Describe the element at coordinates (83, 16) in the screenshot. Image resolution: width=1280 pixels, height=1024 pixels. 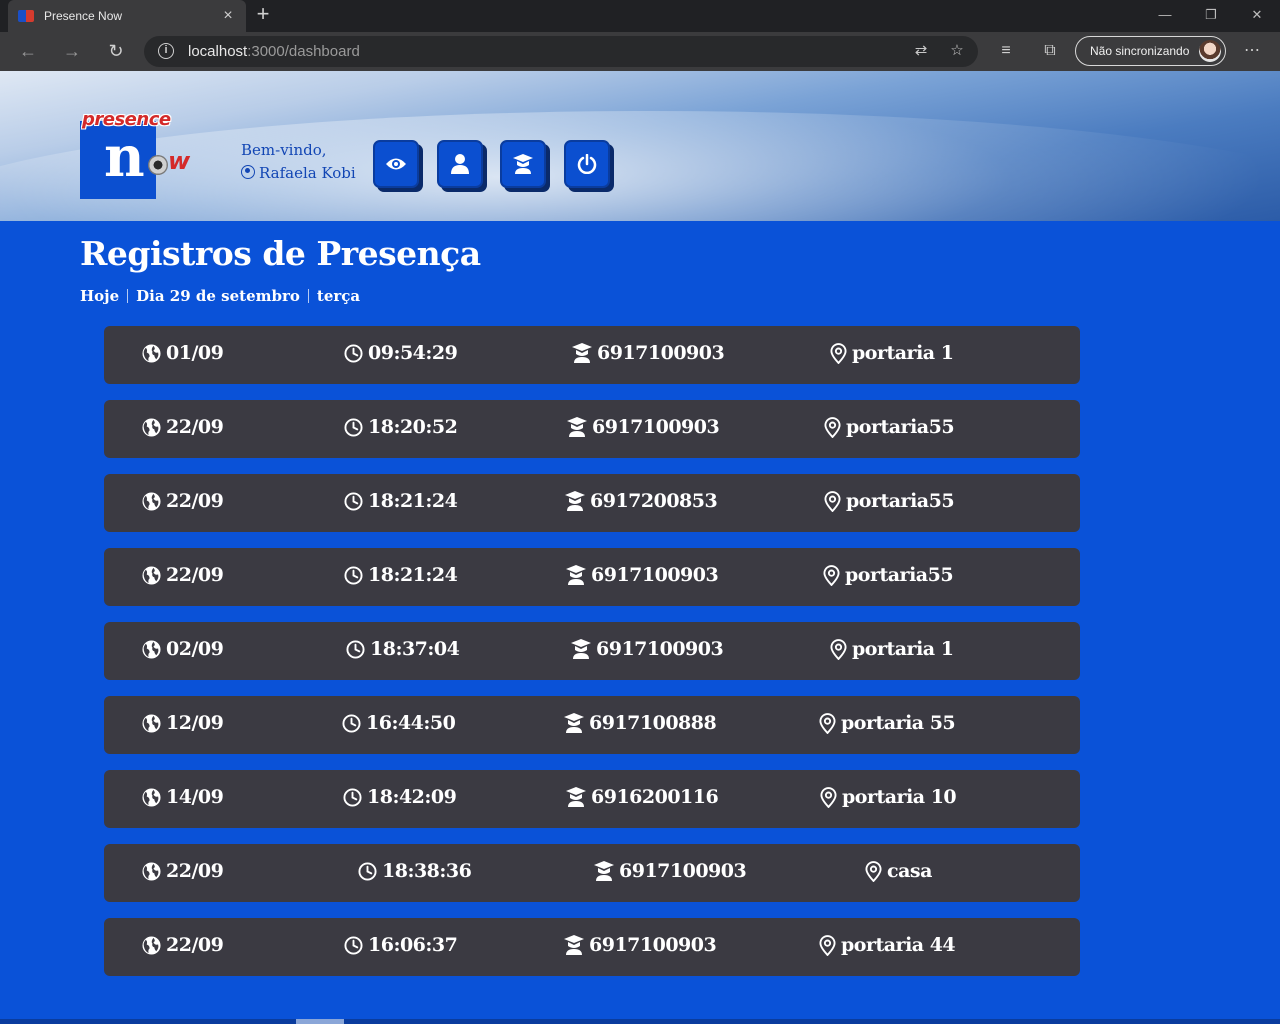
I see `tab-title: Presence Now` at that location.